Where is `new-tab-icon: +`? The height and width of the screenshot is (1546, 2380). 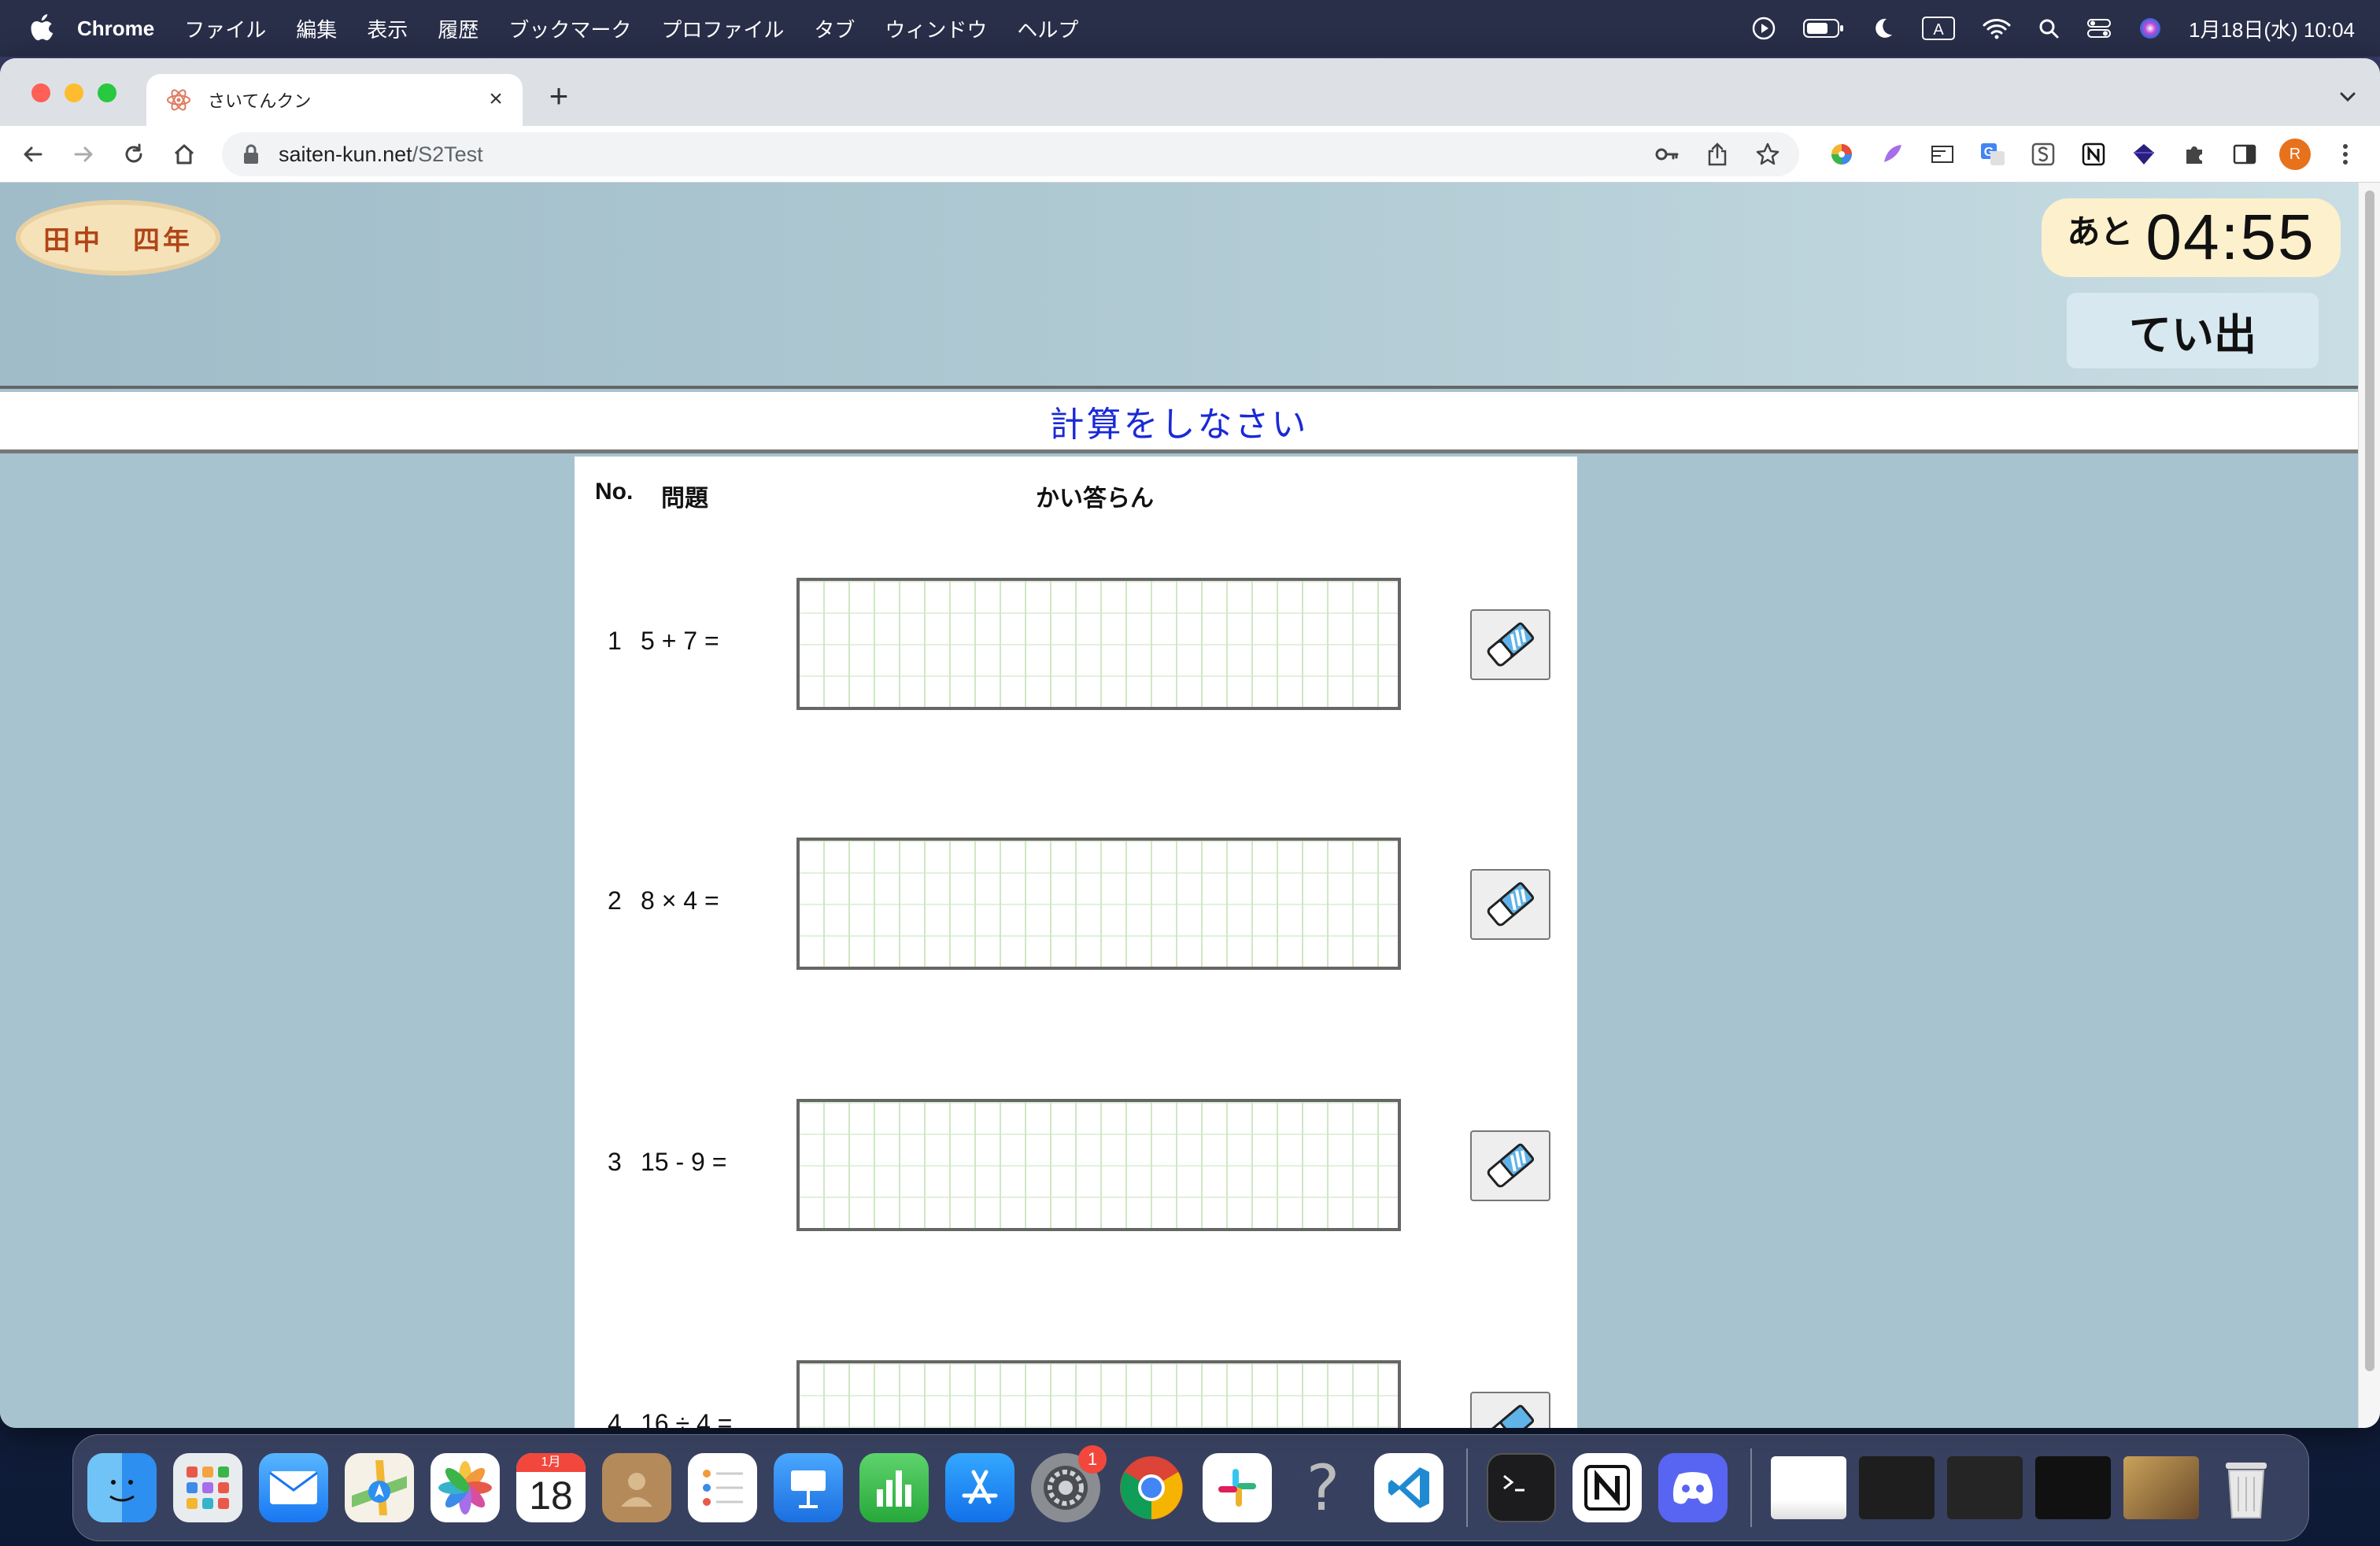
new-tab-icon: + is located at coordinates (559, 96).